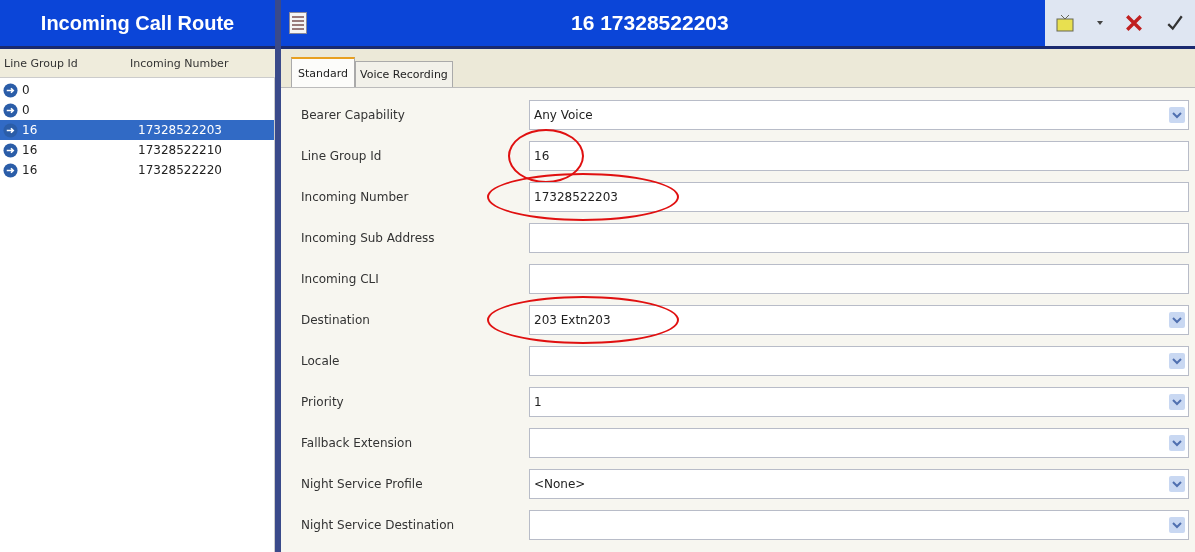 This screenshot has height=552, width=1195. I want to click on field-label: Locale, so click(321, 360).